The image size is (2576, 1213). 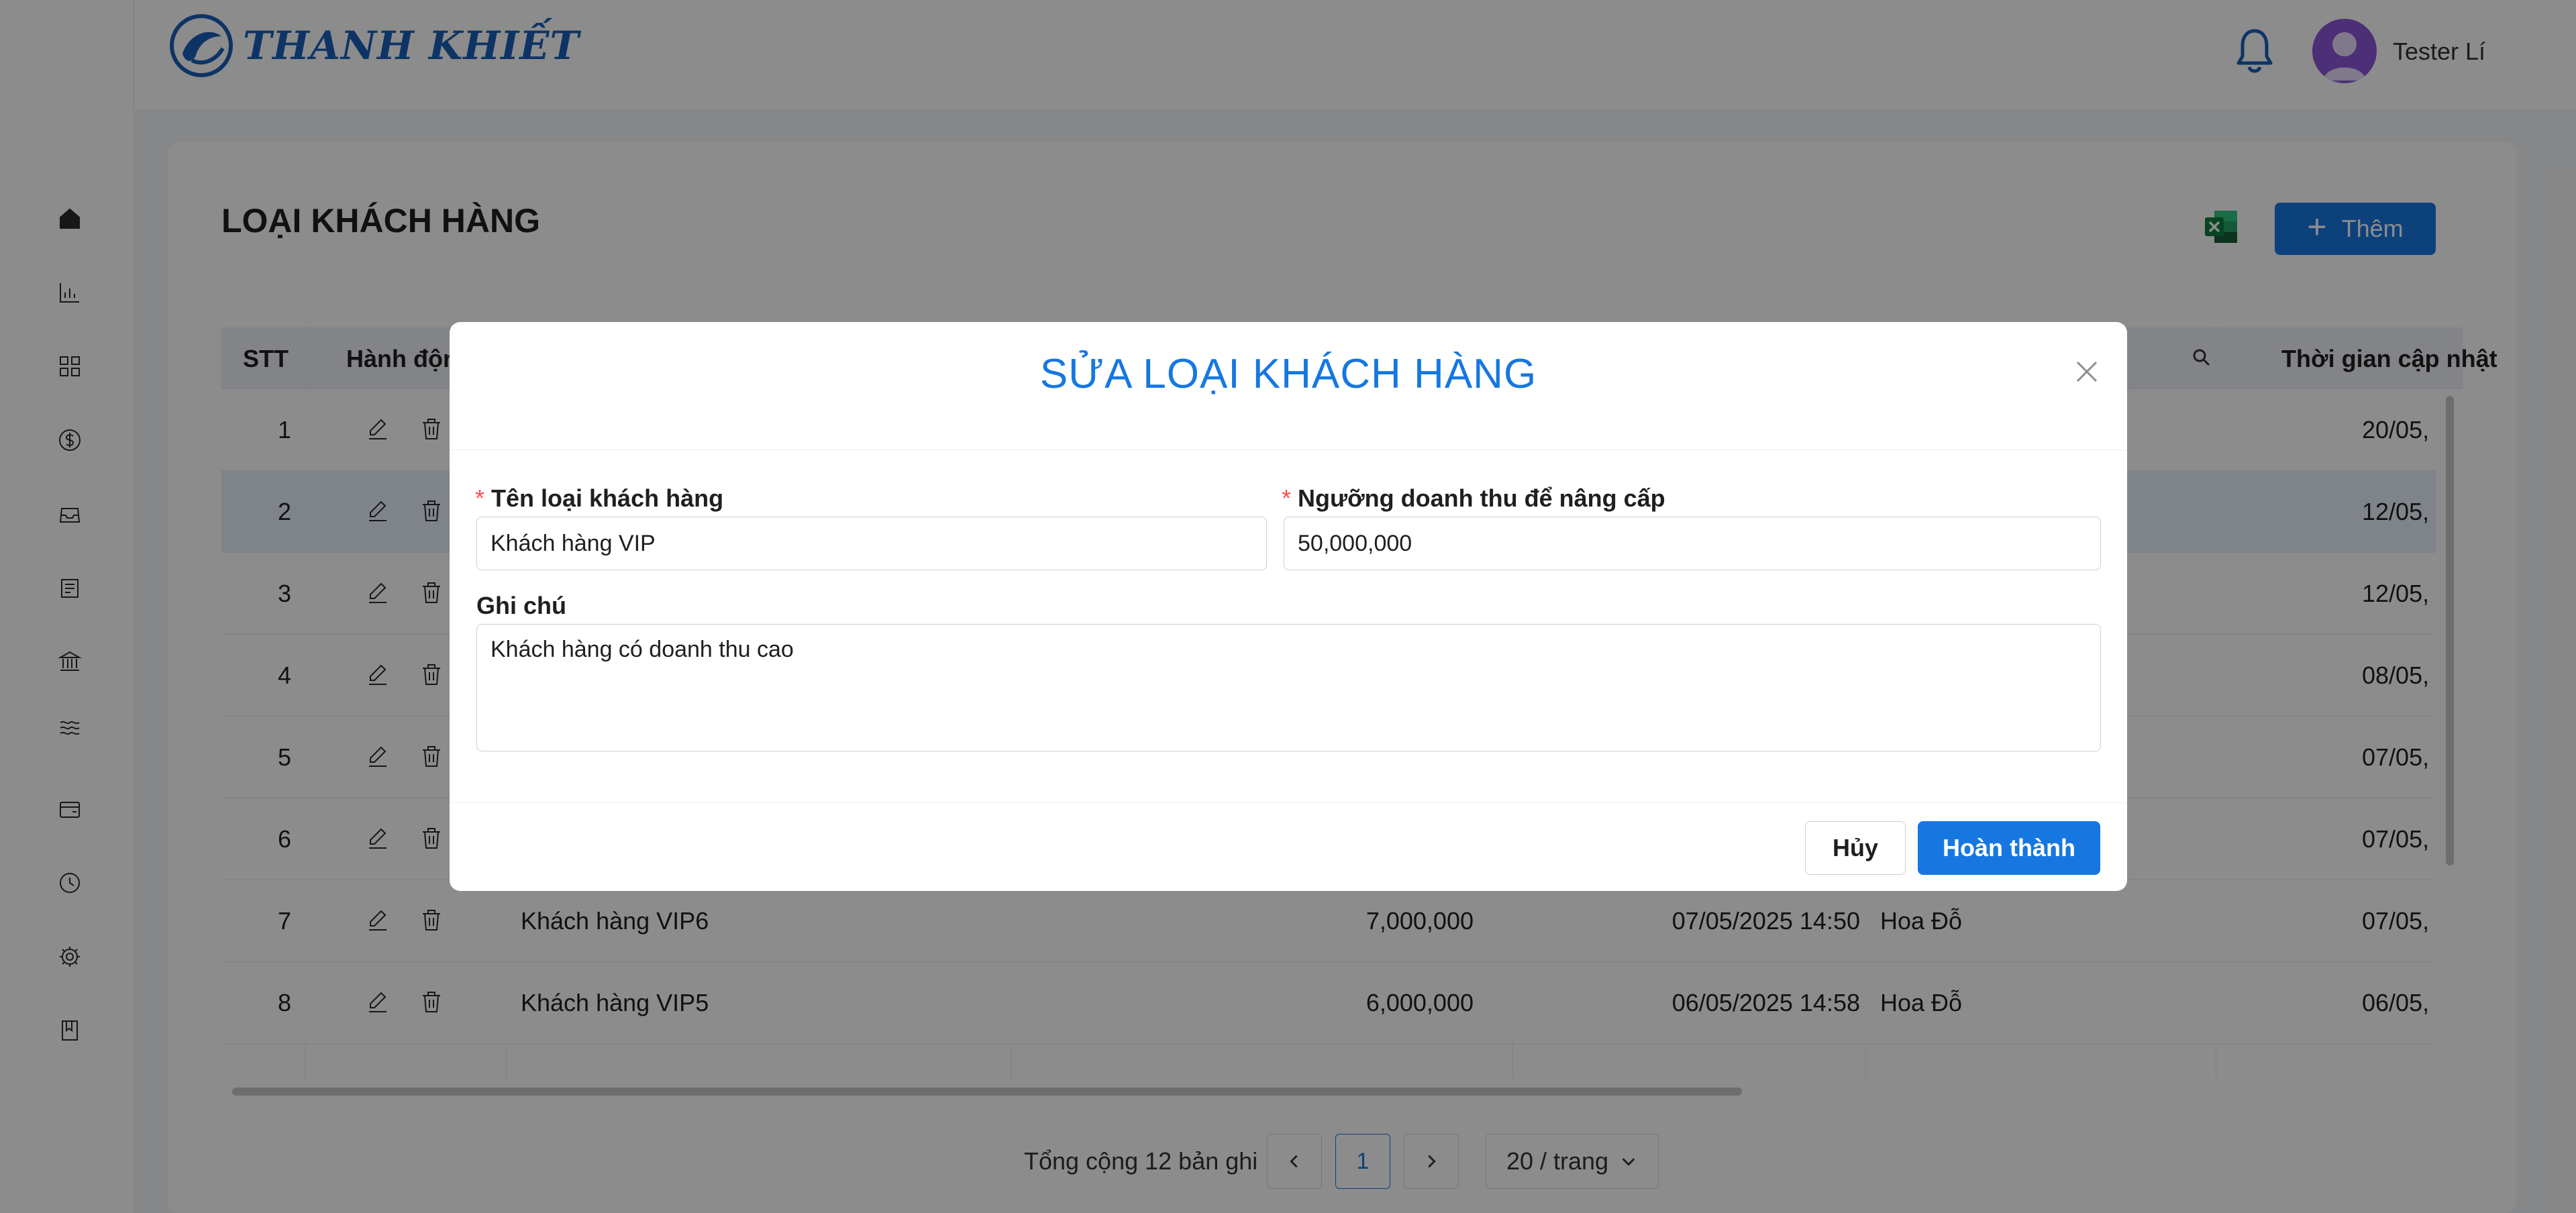 I want to click on revenue-threshold-input, so click(x=1692, y=543).